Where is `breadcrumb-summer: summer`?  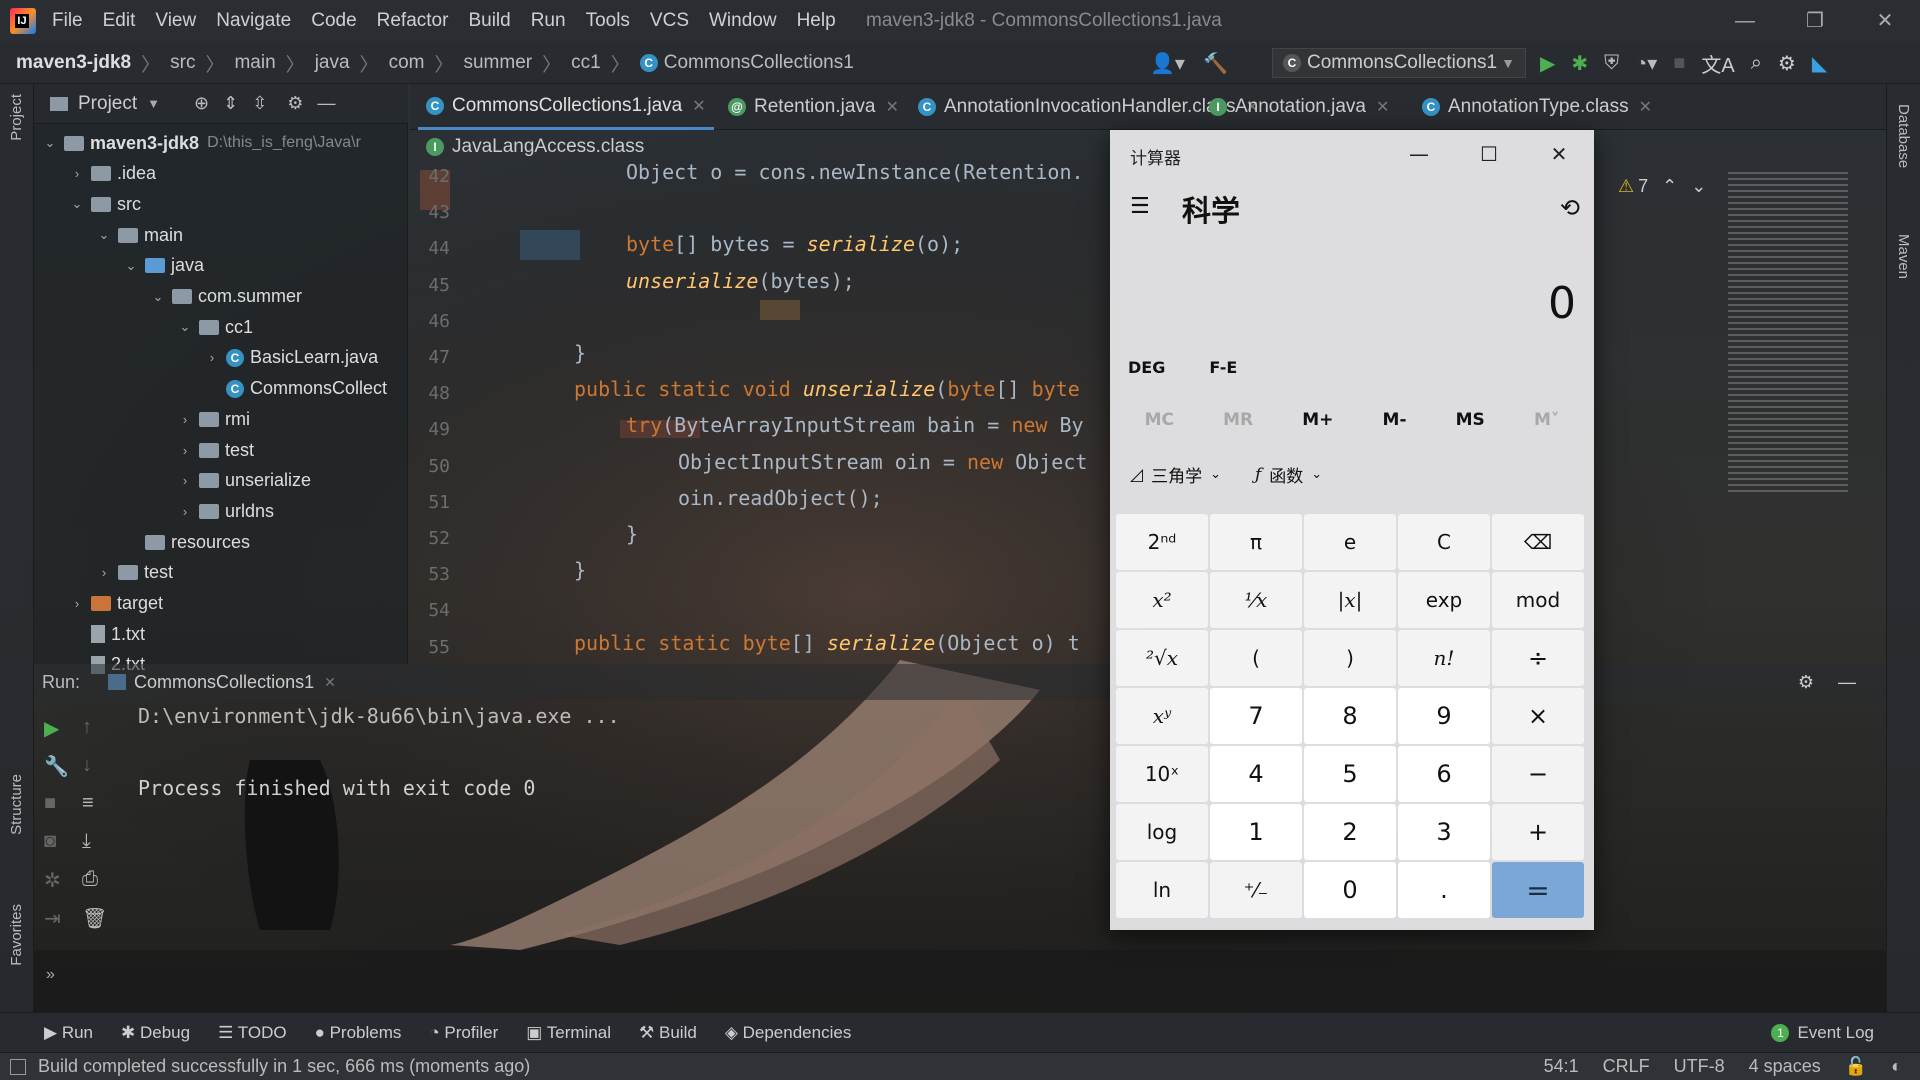 breadcrumb-summer: summer is located at coordinates (497, 63).